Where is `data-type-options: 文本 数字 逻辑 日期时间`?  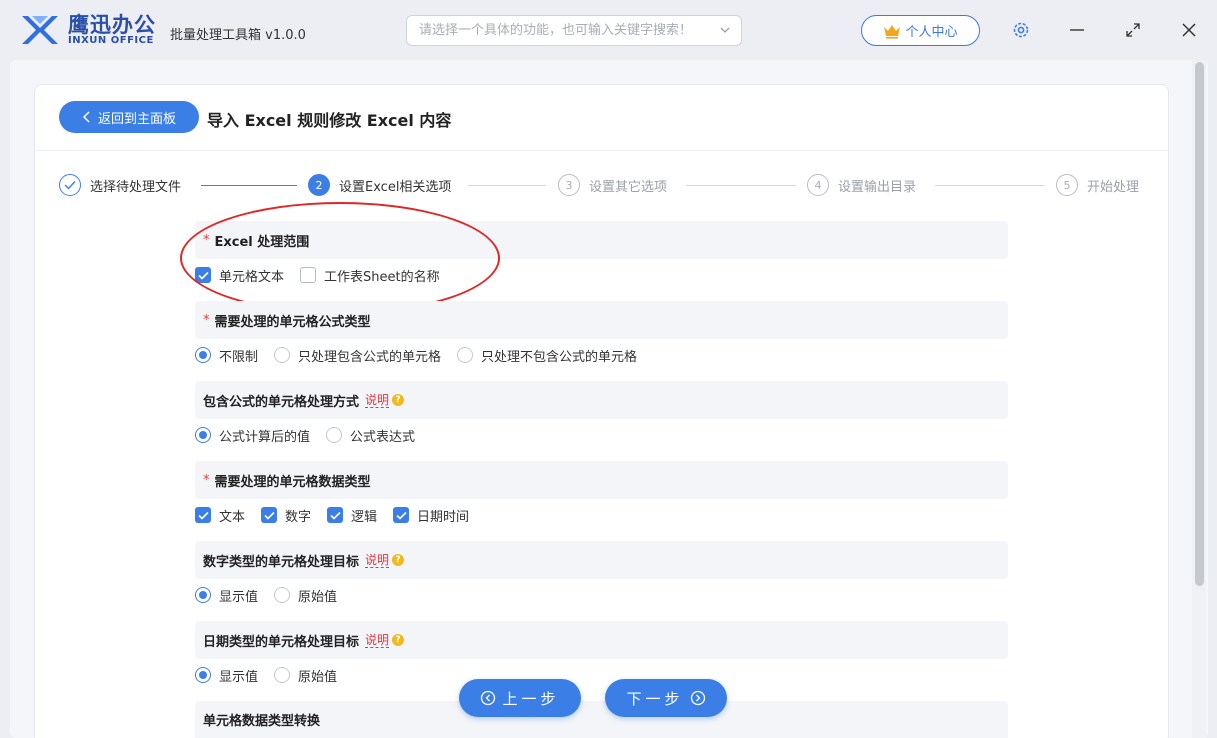
data-type-options: 文本 数字 逻辑 日期时间 is located at coordinates (340, 515).